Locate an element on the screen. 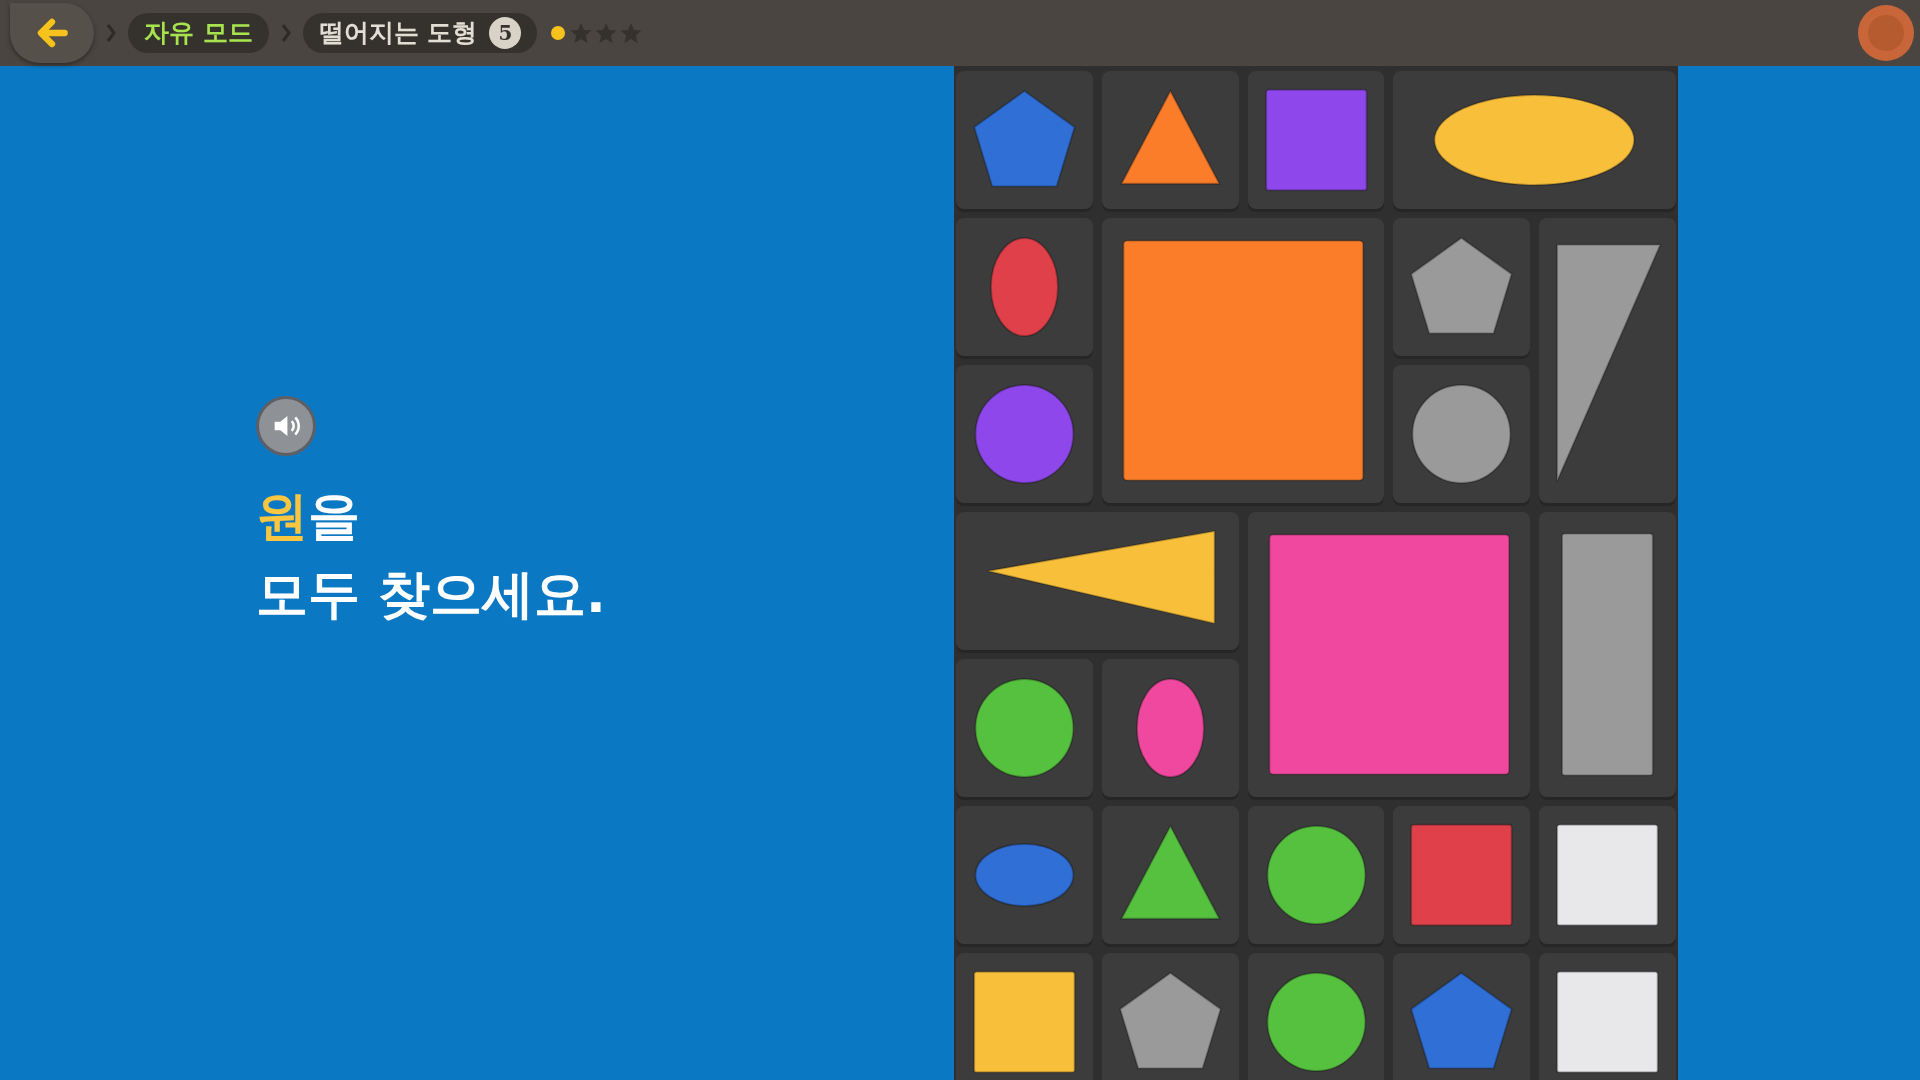  back-button is located at coordinates (52, 33).